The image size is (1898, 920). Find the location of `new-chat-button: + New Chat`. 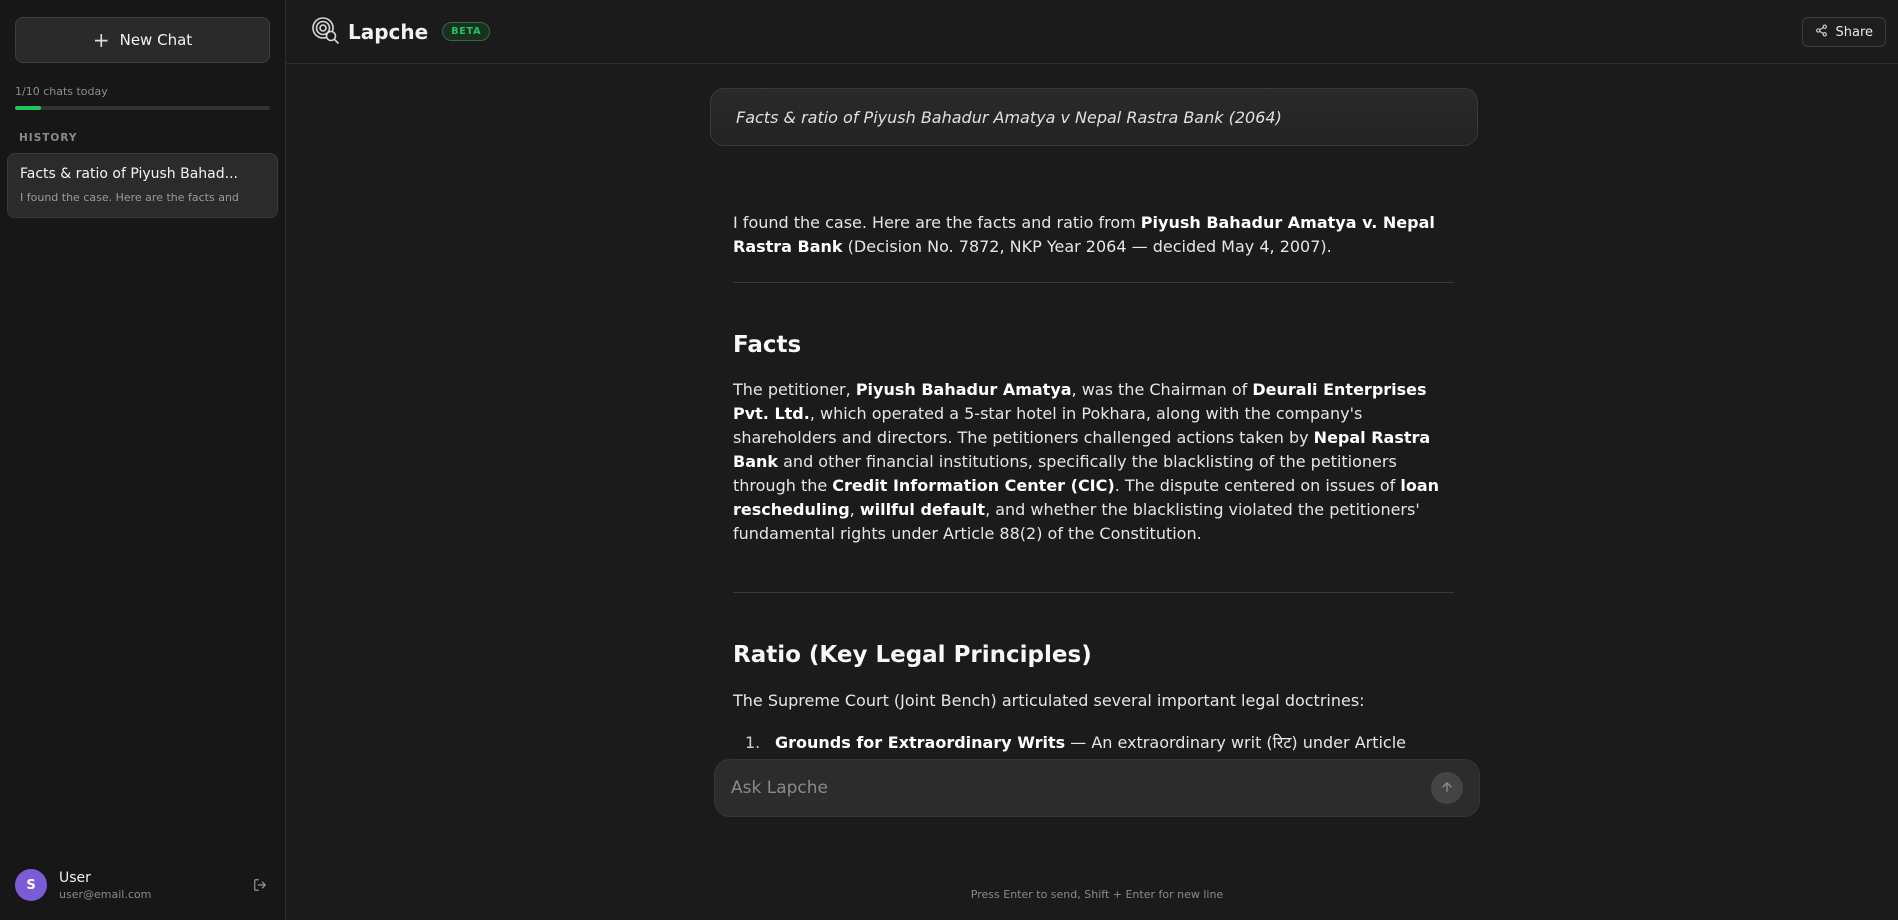

new-chat-button: + New Chat is located at coordinates (142, 40).